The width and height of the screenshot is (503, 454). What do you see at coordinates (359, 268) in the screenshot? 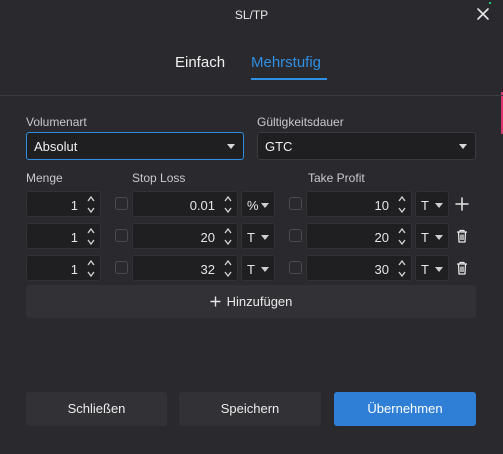
I see `take-profit-stepper: 30` at bounding box center [359, 268].